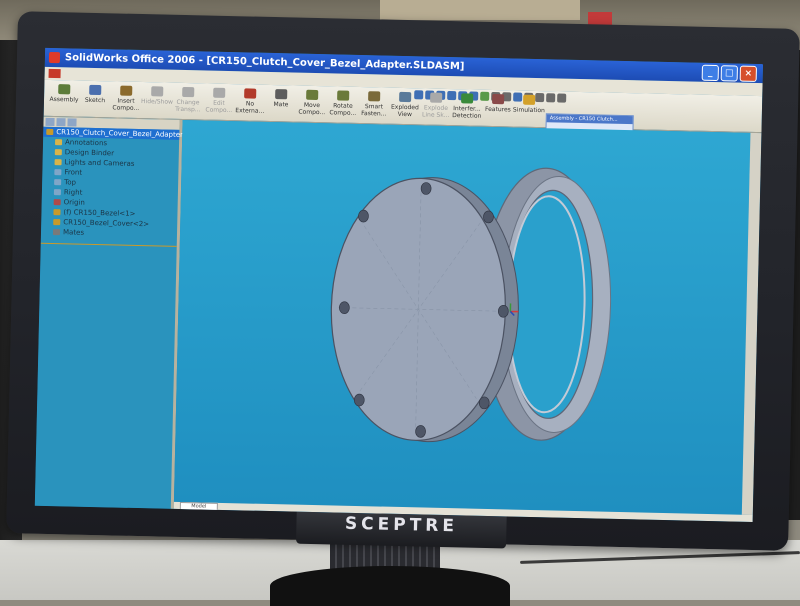 Image resolution: width=800 pixels, height=606 pixels. What do you see at coordinates (467, 98) in the screenshot?
I see `interference-icon` at bounding box center [467, 98].